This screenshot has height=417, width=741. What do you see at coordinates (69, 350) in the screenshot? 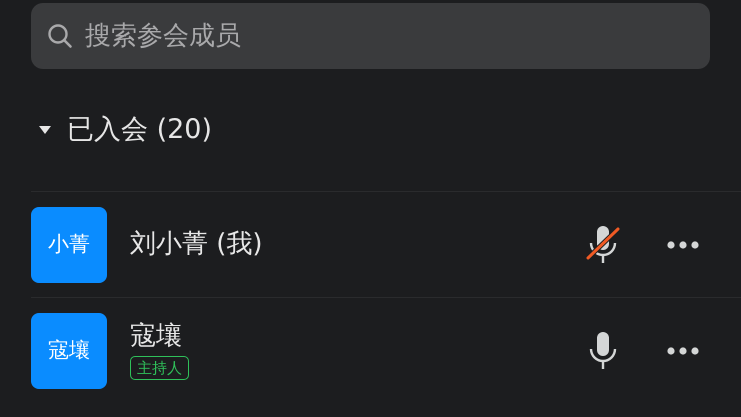
I see `avatar: 寇壤` at bounding box center [69, 350].